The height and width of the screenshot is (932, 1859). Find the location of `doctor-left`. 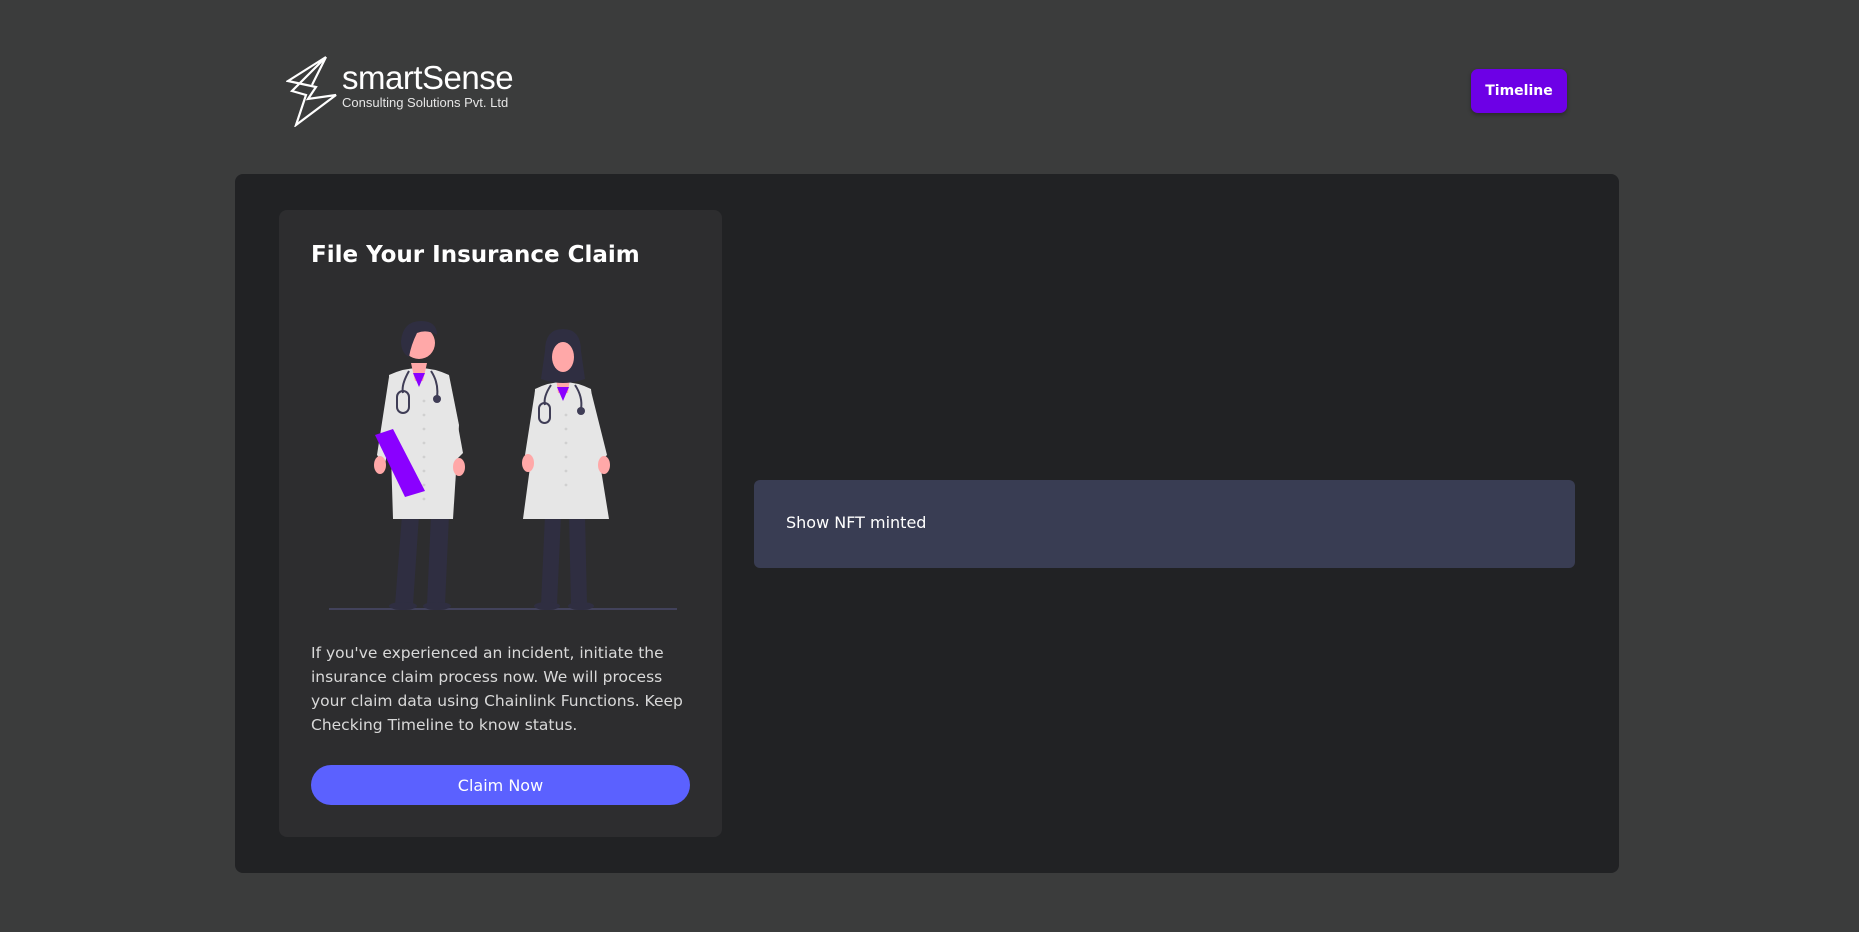

doctor-left is located at coordinates (419, 465).